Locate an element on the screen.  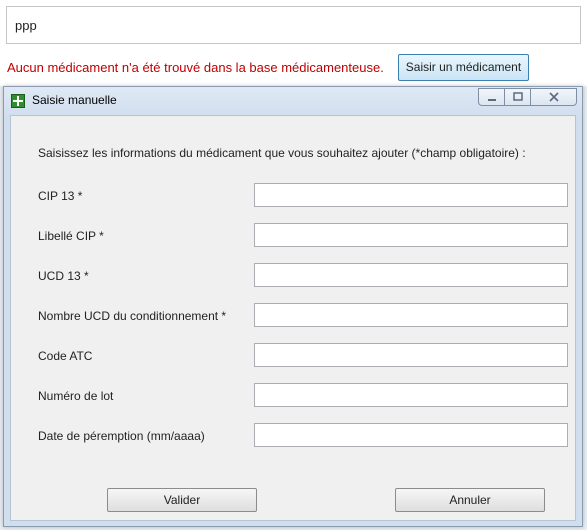
cancel-button: Annuler is located at coordinates (470, 500).